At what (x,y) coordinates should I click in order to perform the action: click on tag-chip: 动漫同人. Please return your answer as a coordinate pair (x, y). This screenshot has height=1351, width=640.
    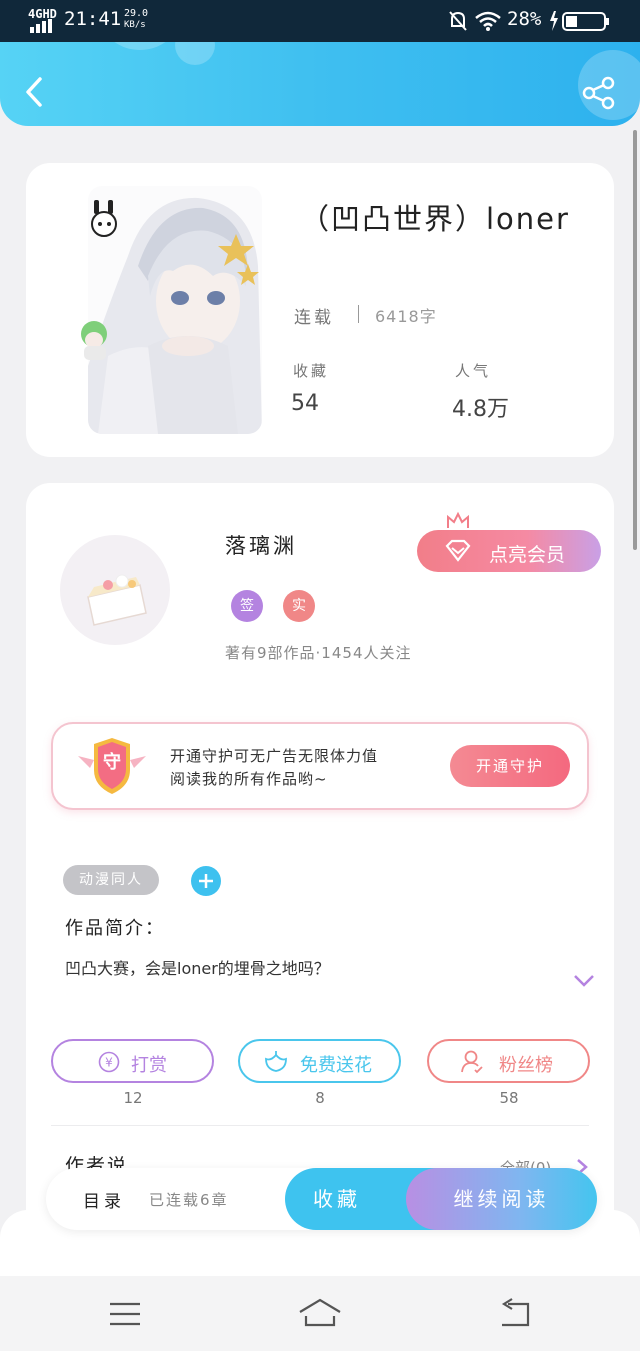
    Looking at the image, I should click on (111, 880).